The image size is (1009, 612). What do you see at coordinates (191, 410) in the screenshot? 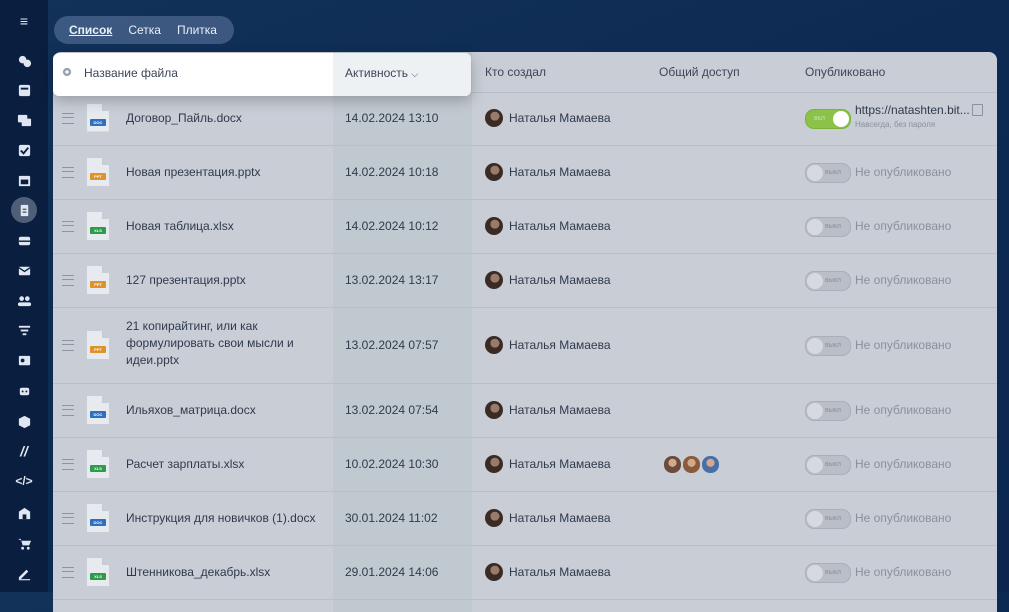
I see `file-name: Ильяхов_матрица.docx` at bounding box center [191, 410].